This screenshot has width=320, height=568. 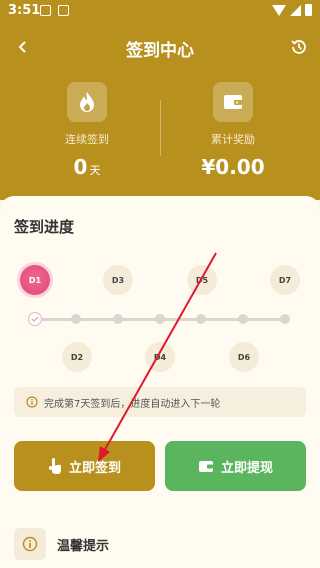 I want to click on check-icon, so click(x=35, y=319).